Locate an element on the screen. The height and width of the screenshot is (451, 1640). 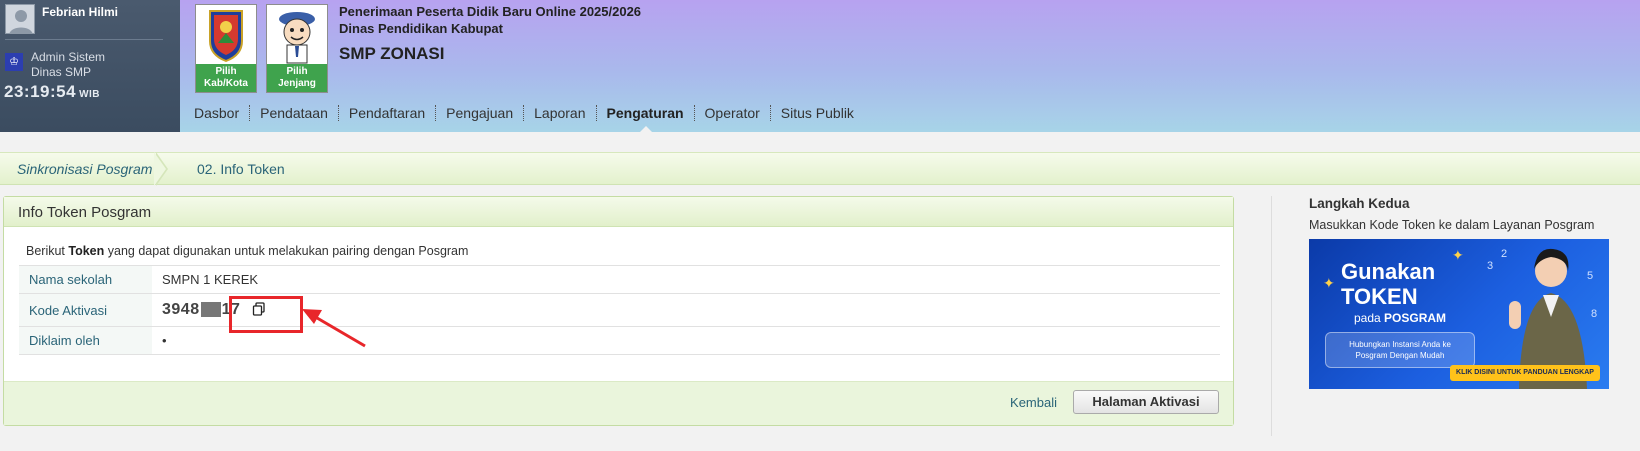
banner-line3-bold: POSGRAM is located at coordinates (1415, 318).